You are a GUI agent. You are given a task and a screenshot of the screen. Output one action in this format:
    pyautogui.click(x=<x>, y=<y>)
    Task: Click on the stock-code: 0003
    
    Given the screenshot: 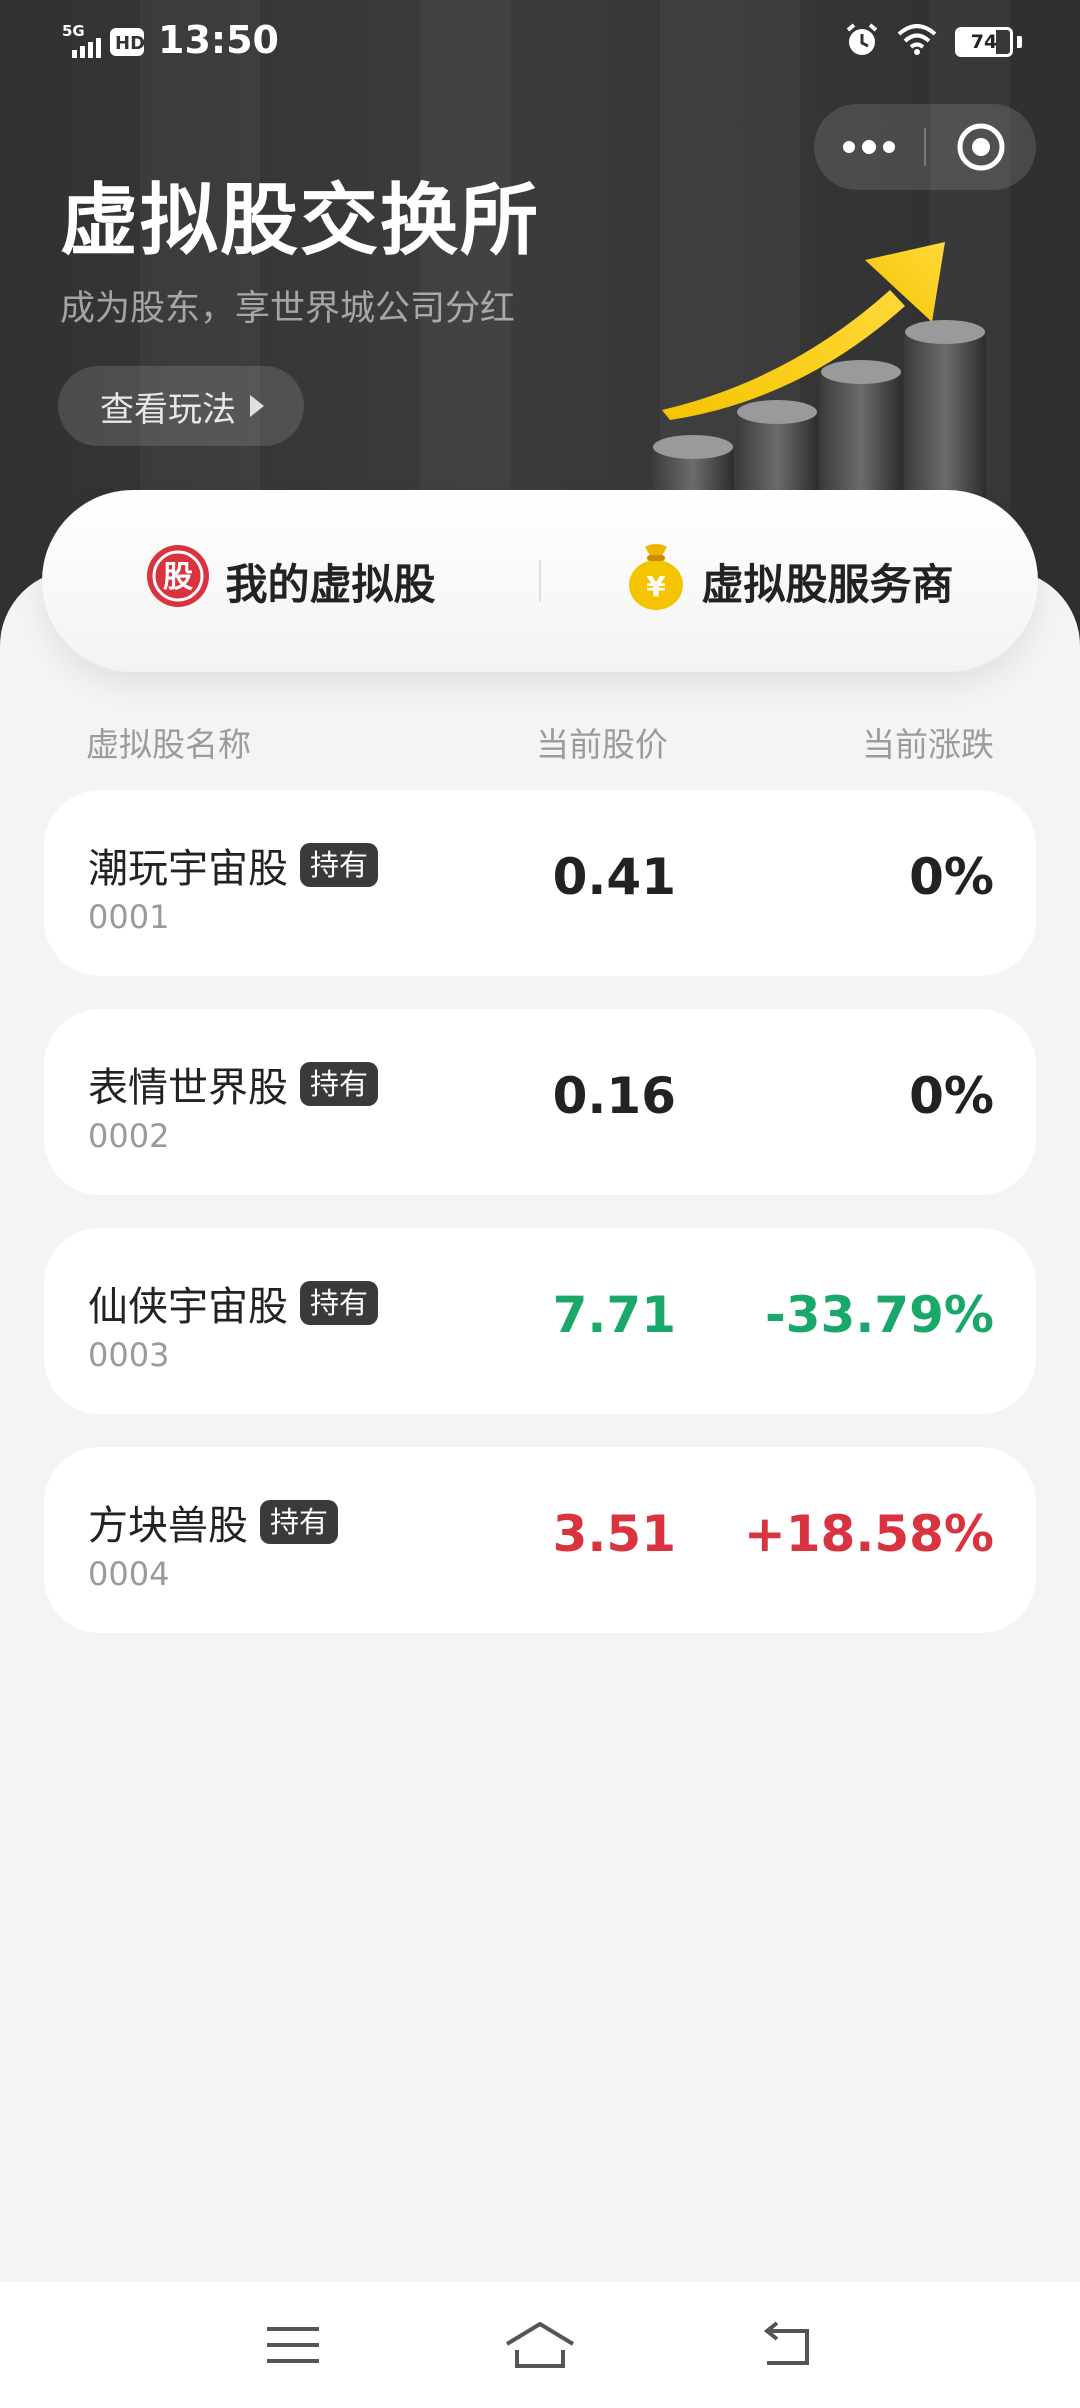 What is the action you would take?
    pyautogui.click(x=129, y=1355)
    